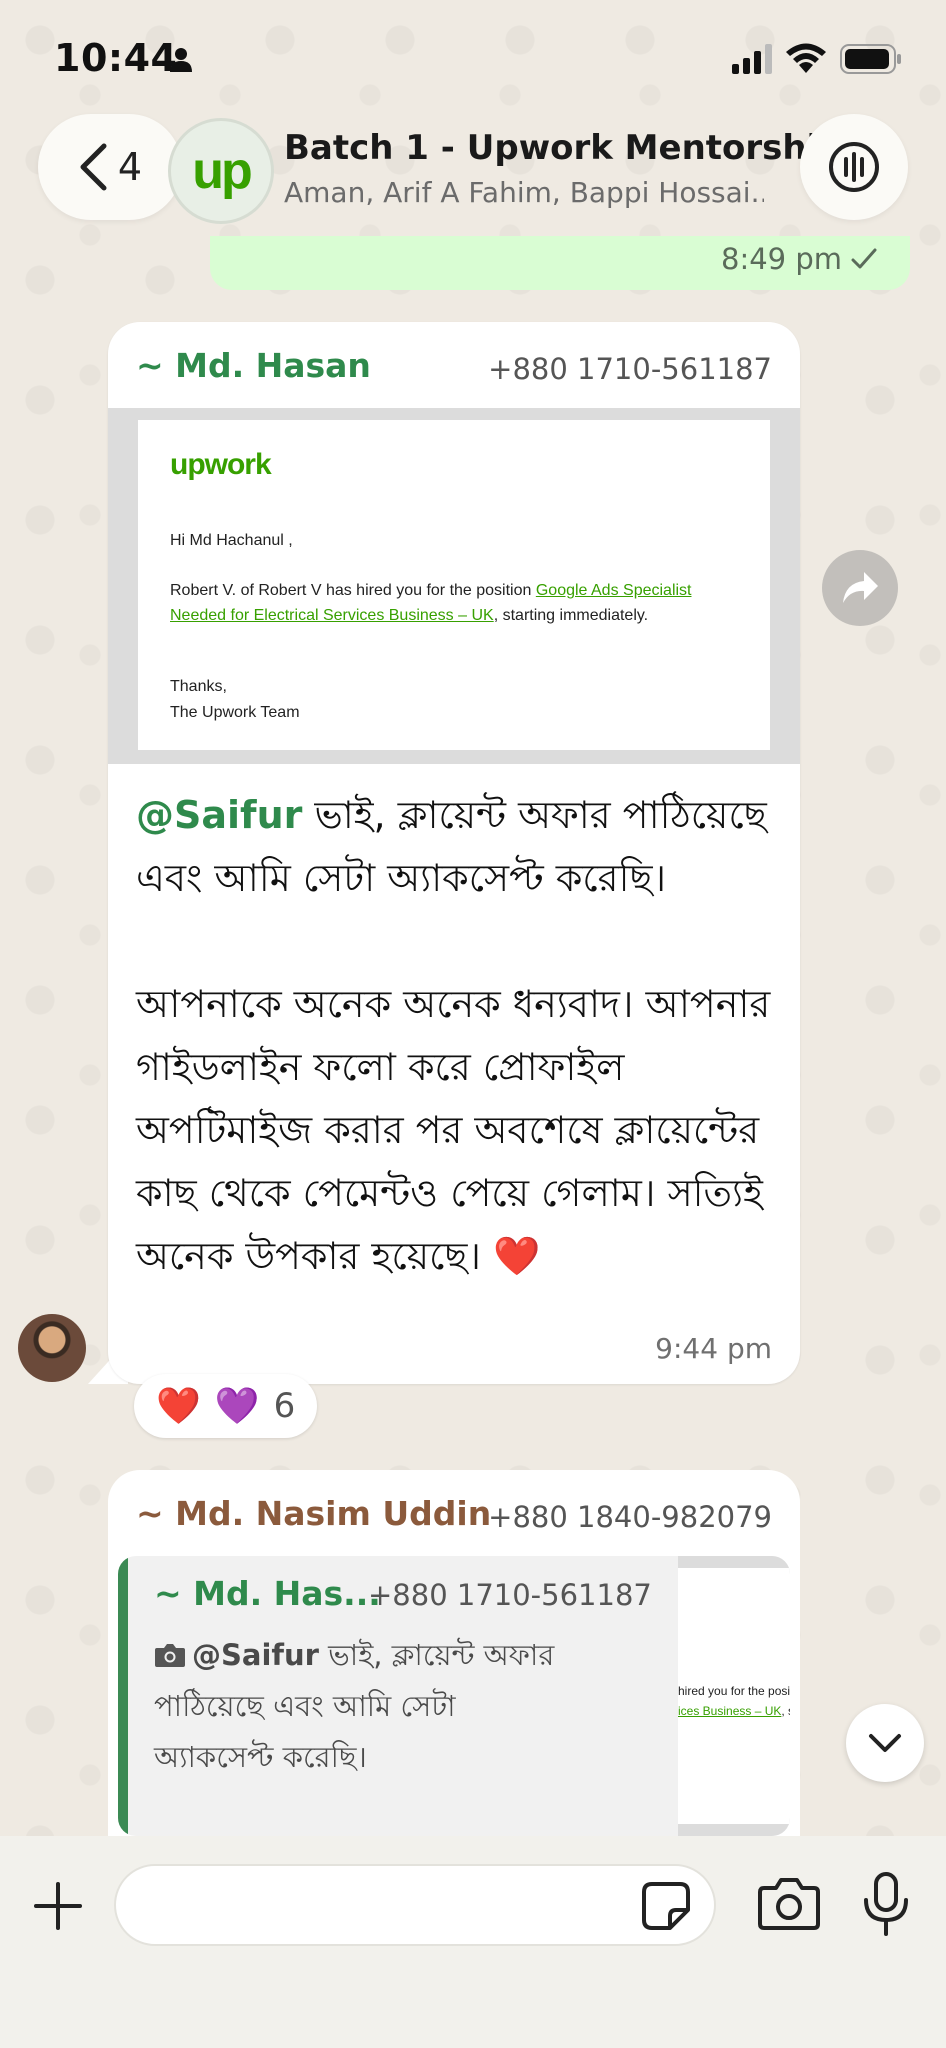 Image resolution: width=946 pixels, height=2048 pixels. Describe the element at coordinates (221, 464) in the screenshot. I see `upwork-wordmark: upwork` at that location.